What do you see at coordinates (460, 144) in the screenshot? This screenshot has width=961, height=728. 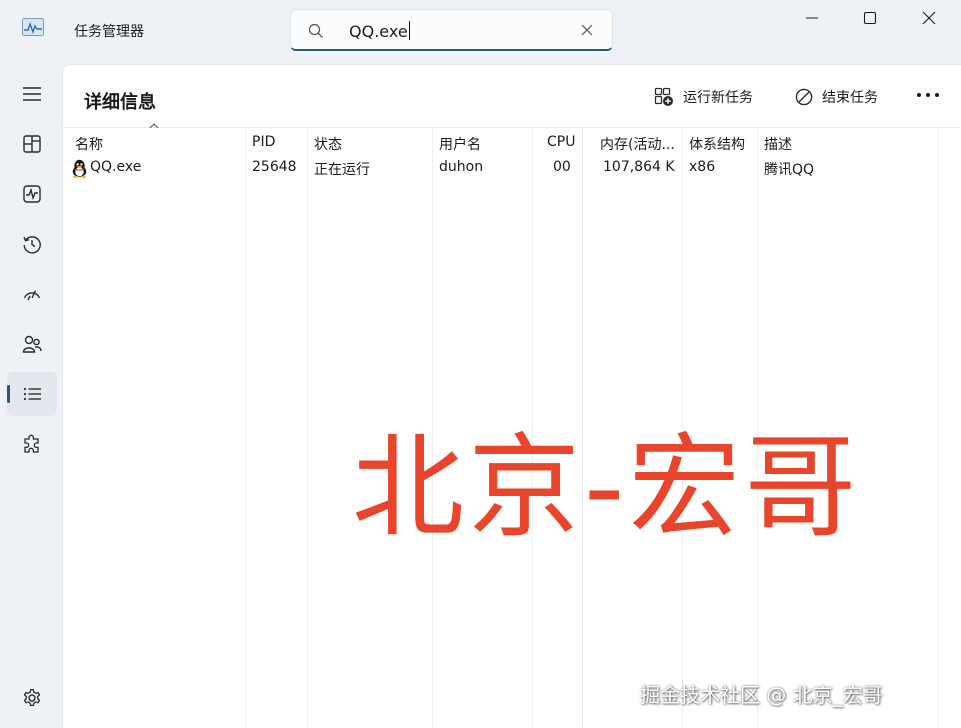 I see `column-header-username: 用户名` at bounding box center [460, 144].